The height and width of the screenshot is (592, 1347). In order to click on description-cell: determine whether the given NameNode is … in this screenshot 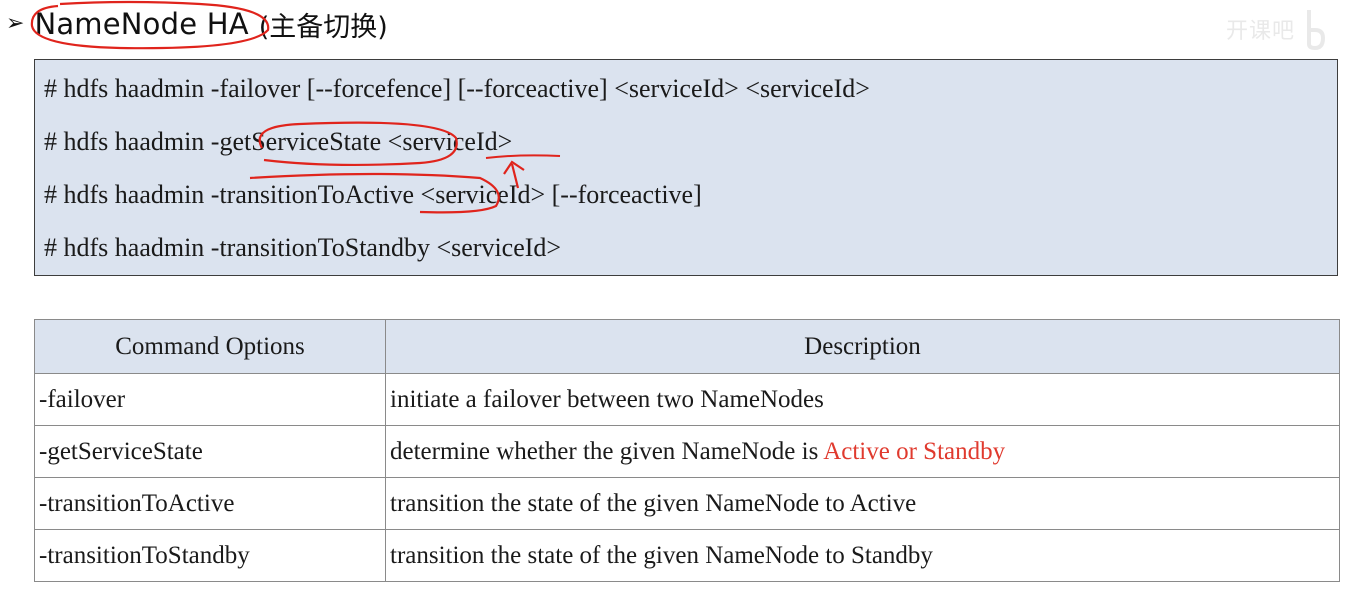, I will do `click(862, 451)`.